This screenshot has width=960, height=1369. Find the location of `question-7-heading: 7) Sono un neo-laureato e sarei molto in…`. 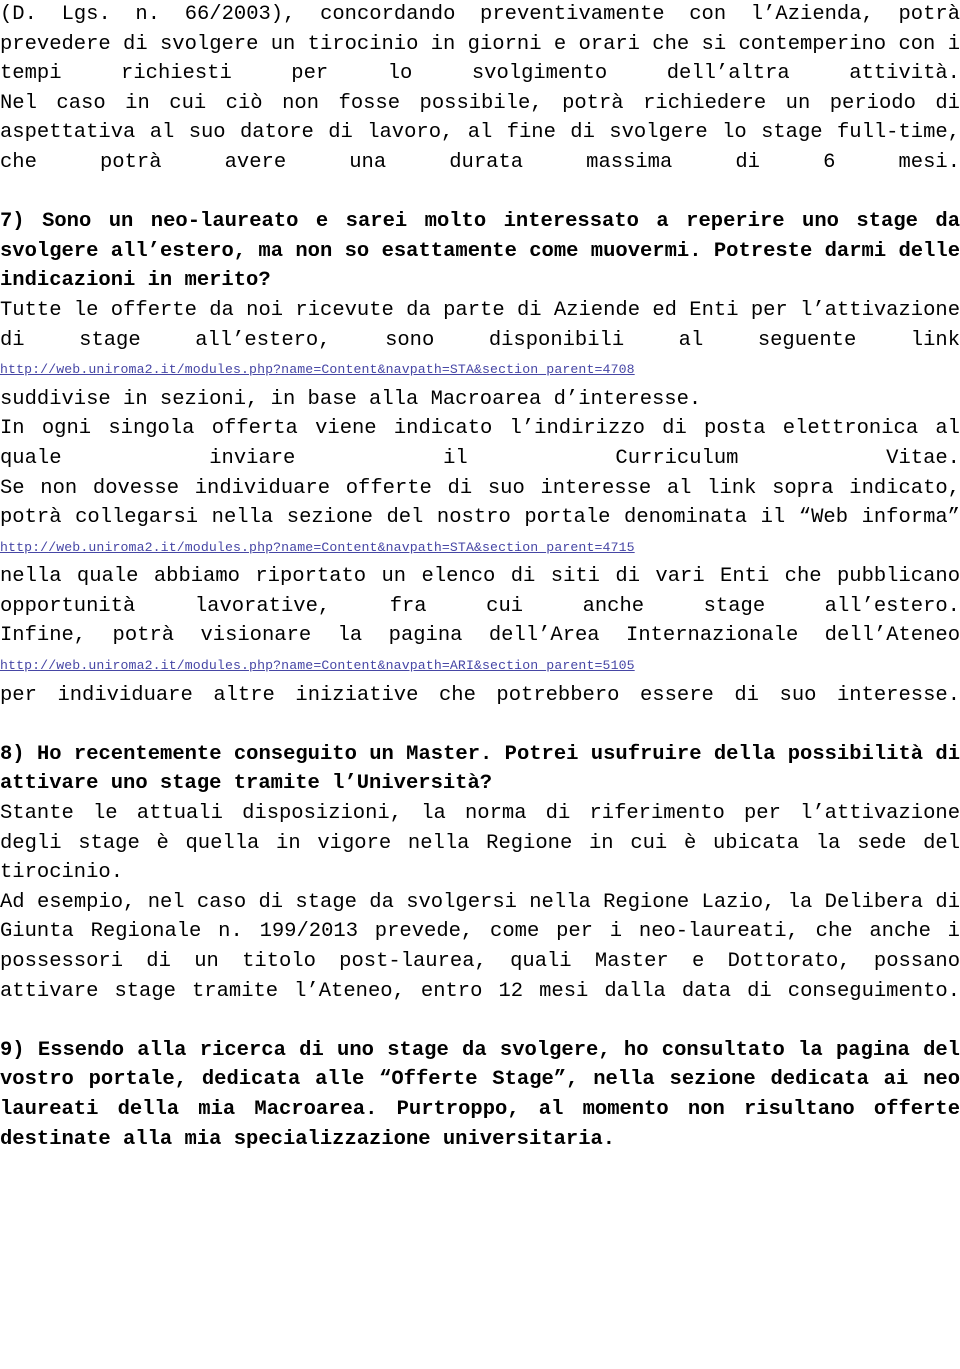

question-7-heading: 7) Sono un neo-laureato e sarei molto in… is located at coordinates (480, 251).